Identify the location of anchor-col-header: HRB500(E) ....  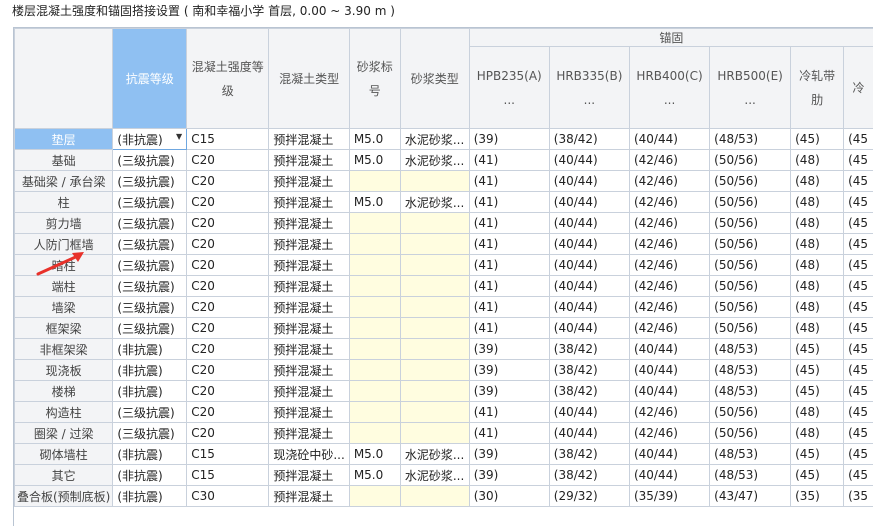
(750, 88).